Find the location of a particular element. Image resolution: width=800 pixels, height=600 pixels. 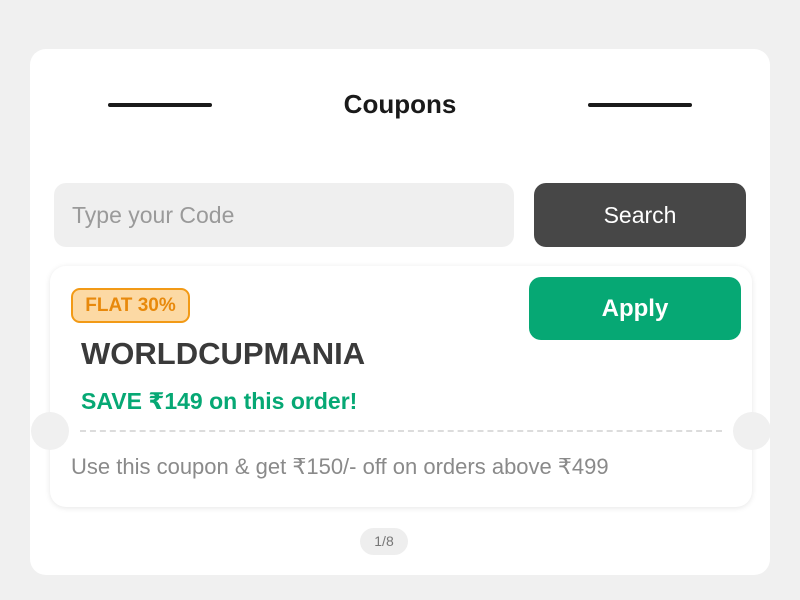

dashed-divider is located at coordinates (401, 431).